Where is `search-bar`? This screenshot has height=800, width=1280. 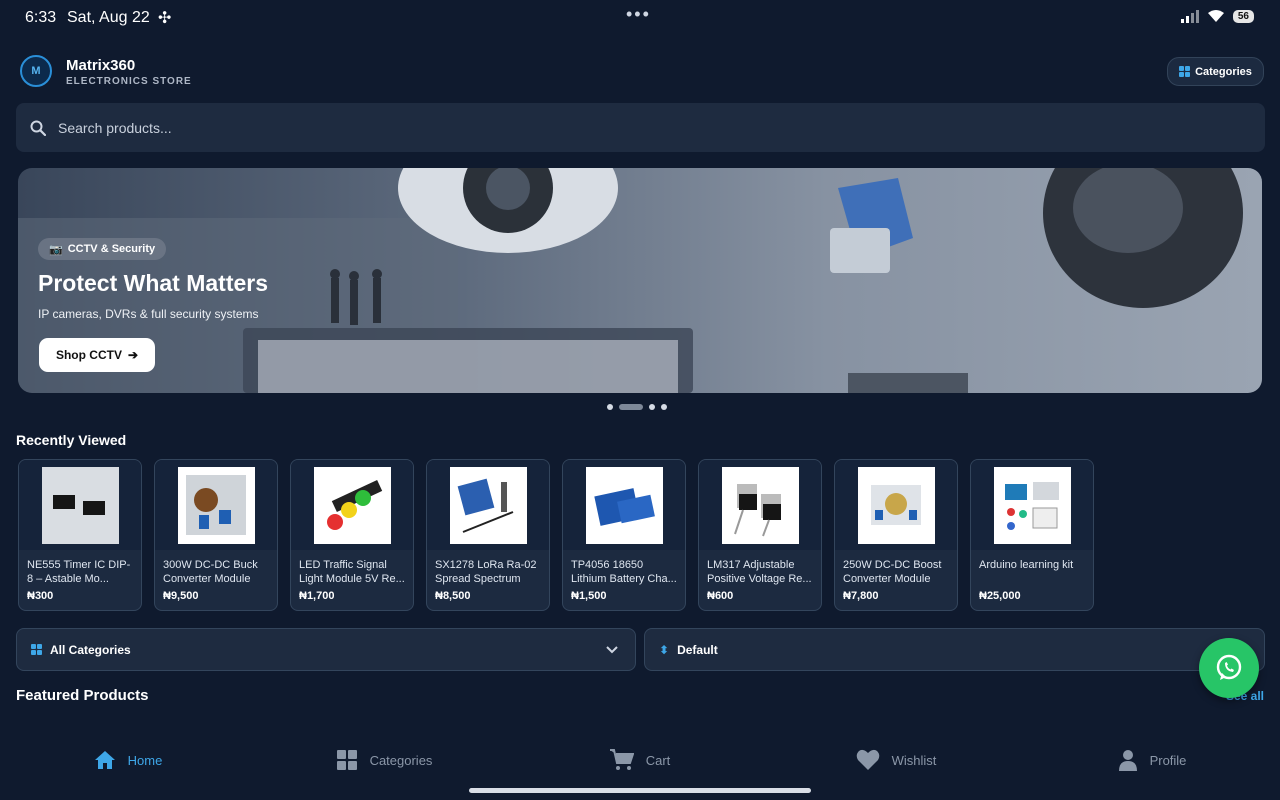
search-bar is located at coordinates (640, 127).